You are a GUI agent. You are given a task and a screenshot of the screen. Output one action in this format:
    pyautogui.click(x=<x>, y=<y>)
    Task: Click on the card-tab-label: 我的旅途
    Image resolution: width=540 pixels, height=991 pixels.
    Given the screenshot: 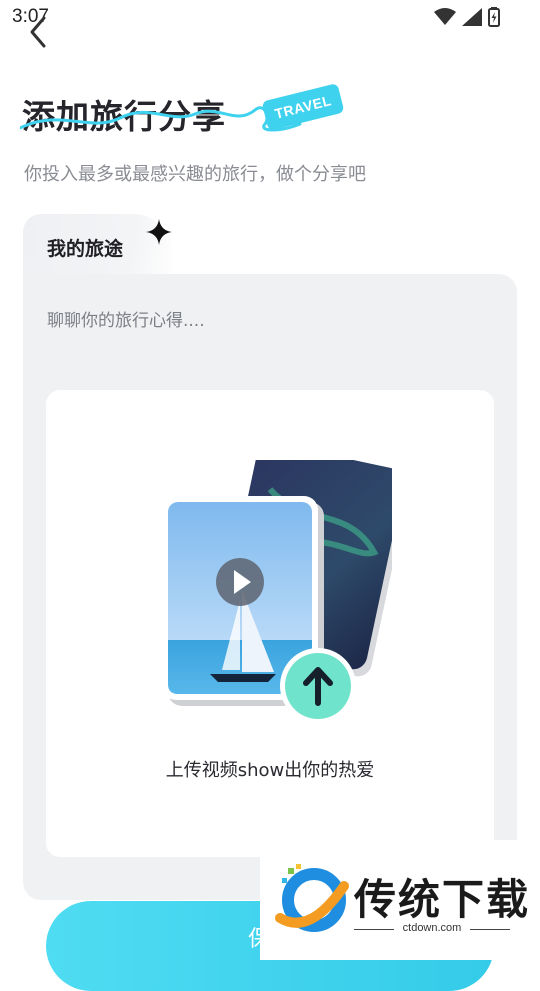 What is the action you would take?
    pyautogui.click(x=85, y=249)
    